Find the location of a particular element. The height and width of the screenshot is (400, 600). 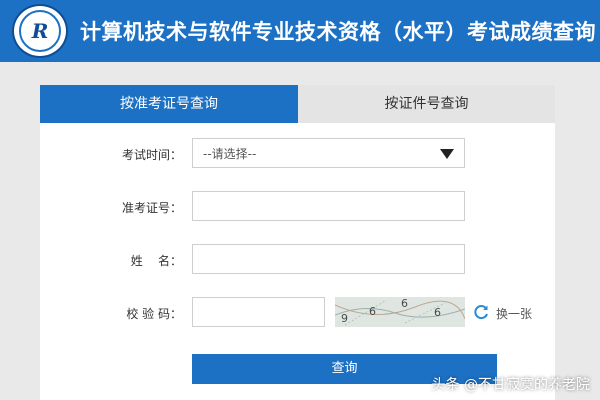

captcha-image: 9 6 6 6 is located at coordinates (400, 312).